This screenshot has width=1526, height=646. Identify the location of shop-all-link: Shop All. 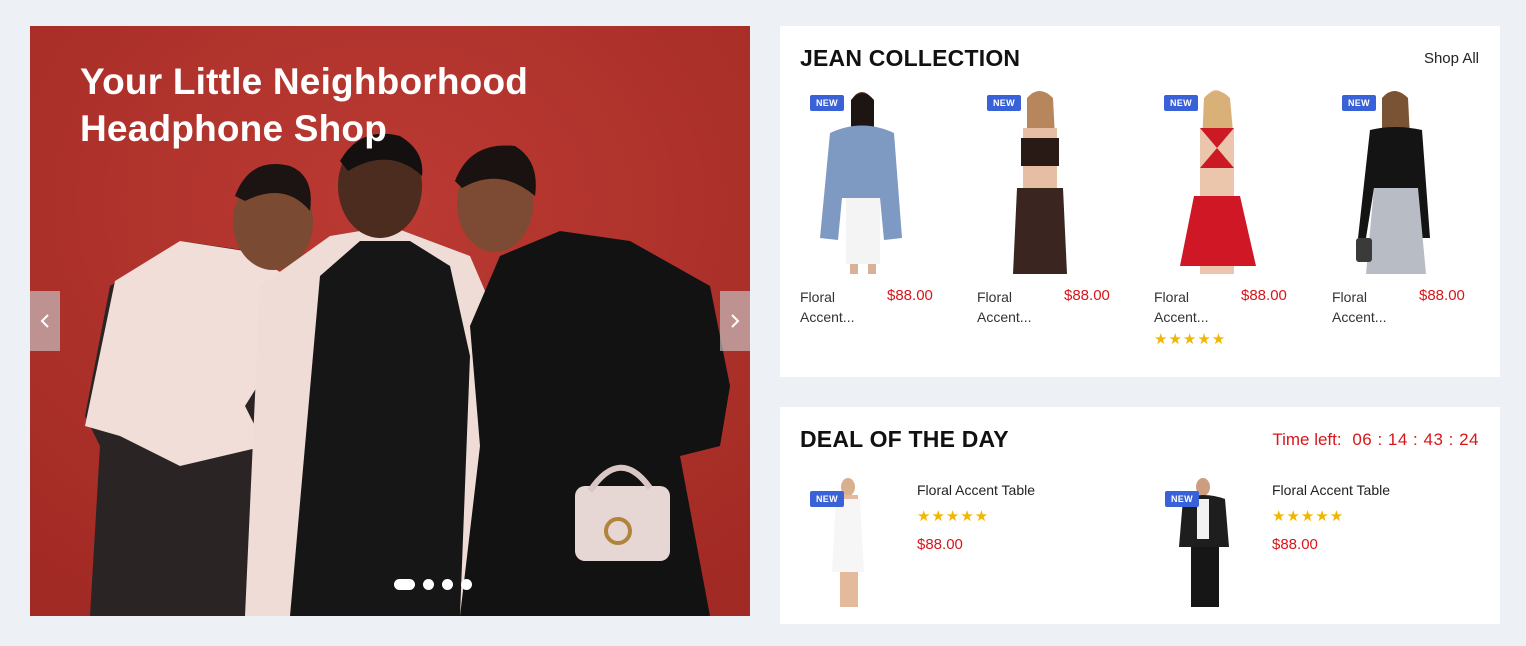
(1451, 58).